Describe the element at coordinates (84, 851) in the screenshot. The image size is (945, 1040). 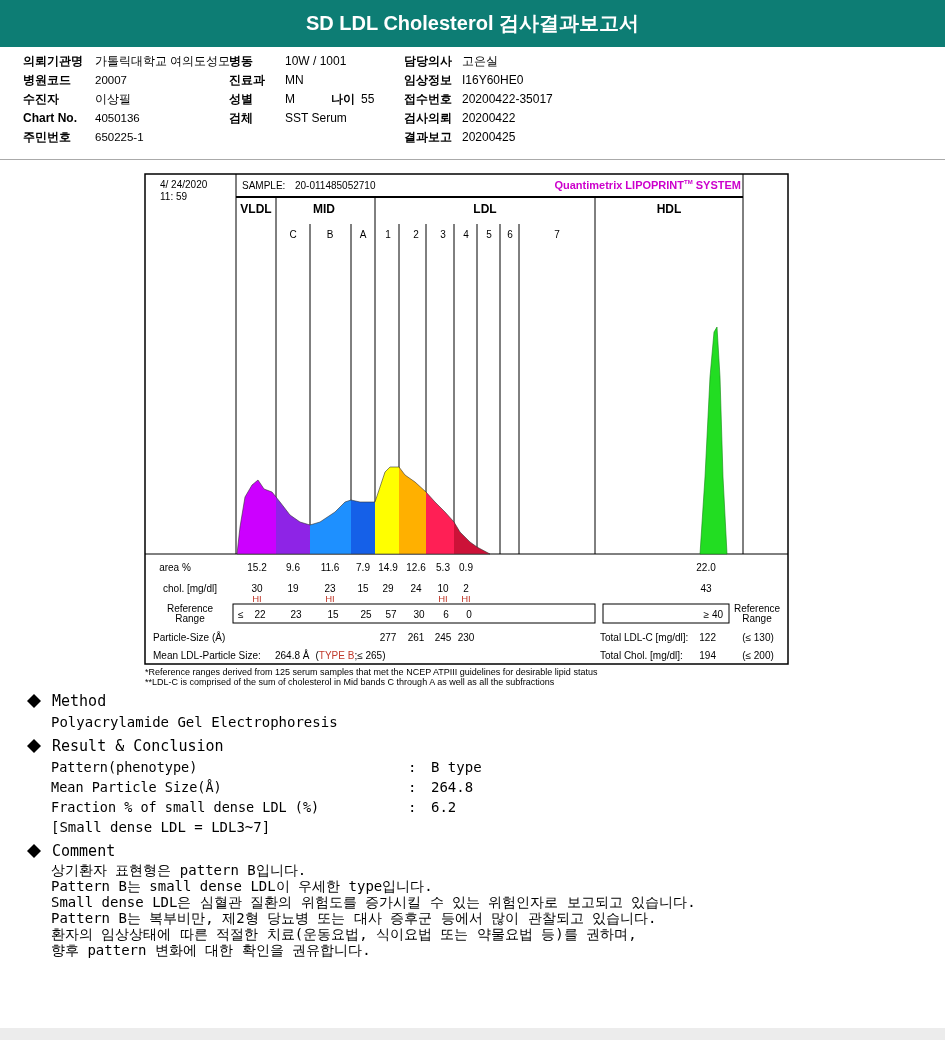
I see `section-heading: Comment` at that location.